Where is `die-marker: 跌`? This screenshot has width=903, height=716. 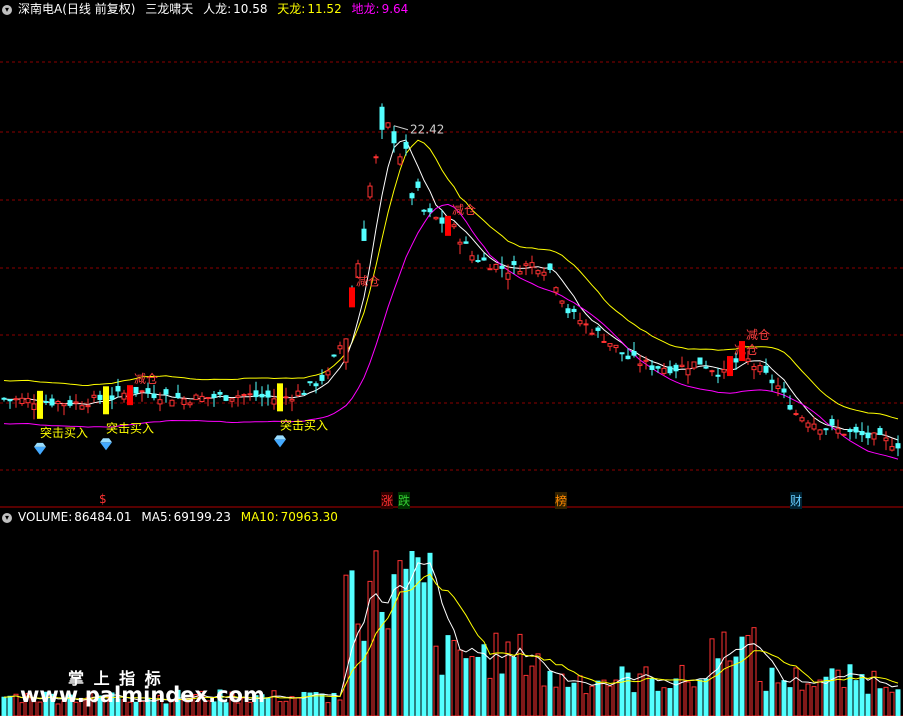
die-marker: 跌 is located at coordinates (404, 500).